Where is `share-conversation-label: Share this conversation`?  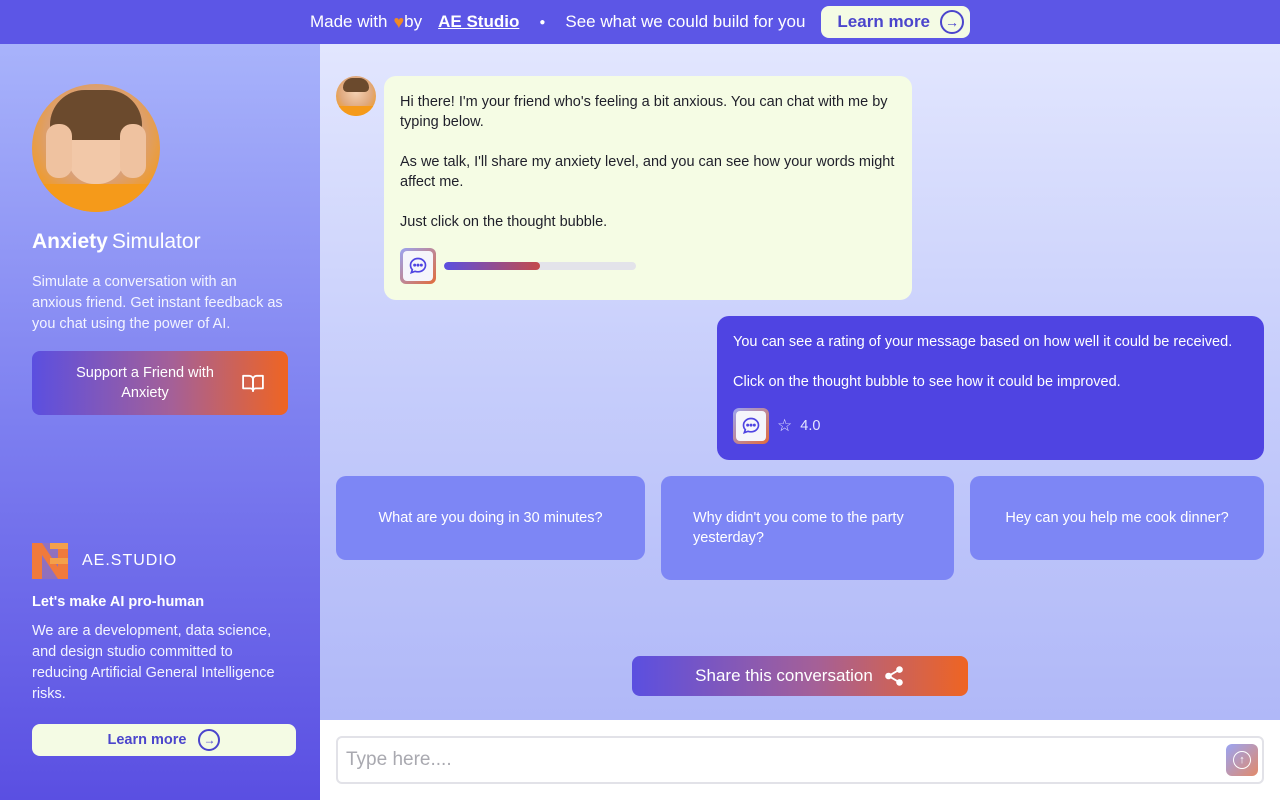
share-conversation-label: Share this conversation is located at coordinates (784, 675).